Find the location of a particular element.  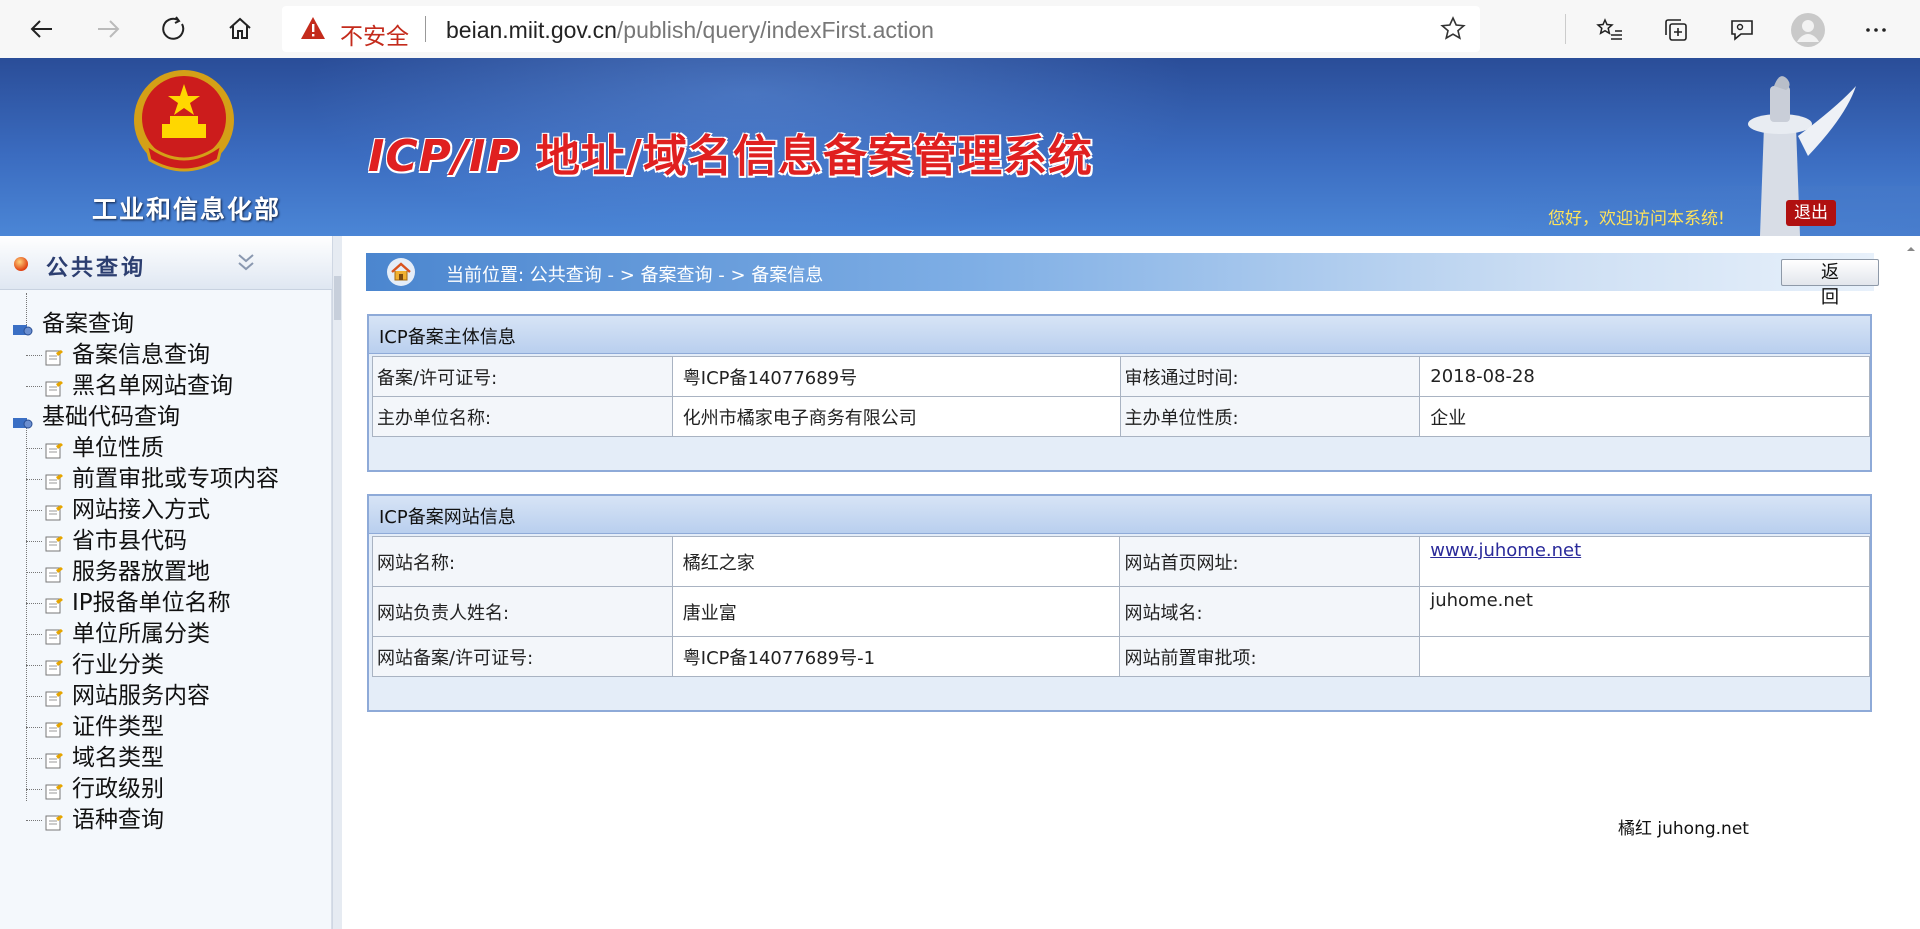

feedback-icon is located at coordinates (1742, 30).